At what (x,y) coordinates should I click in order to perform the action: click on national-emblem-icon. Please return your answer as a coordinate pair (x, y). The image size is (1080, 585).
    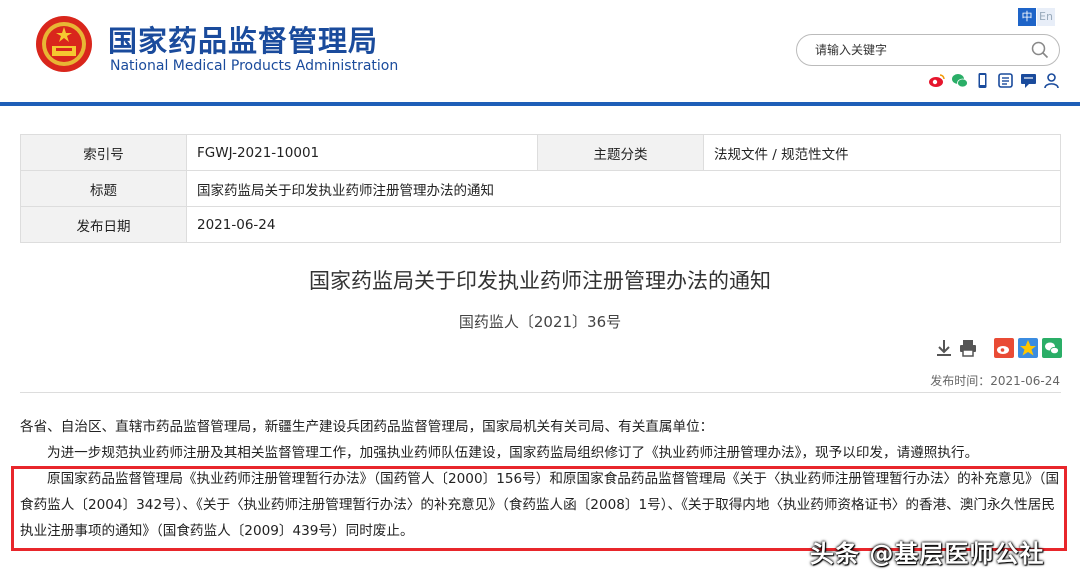
    Looking at the image, I should click on (64, 44).